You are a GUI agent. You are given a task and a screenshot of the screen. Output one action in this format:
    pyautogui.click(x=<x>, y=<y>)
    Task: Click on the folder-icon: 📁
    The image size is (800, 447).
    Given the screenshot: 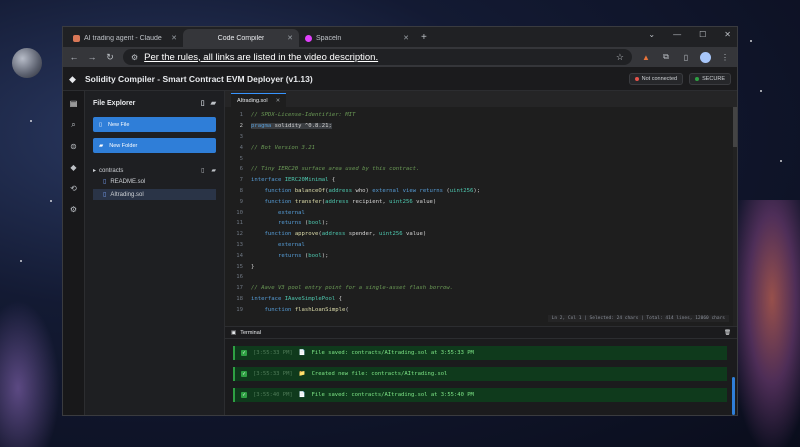 What is the action you would take?
    pyautogui.click(x=302, y=374)
    